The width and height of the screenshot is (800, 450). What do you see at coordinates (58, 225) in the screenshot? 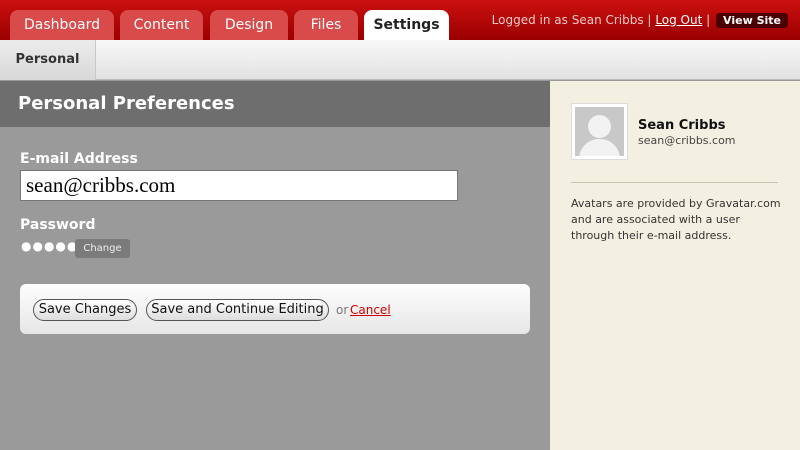
I see `password-label: Password` at bounding box center [58, 225].